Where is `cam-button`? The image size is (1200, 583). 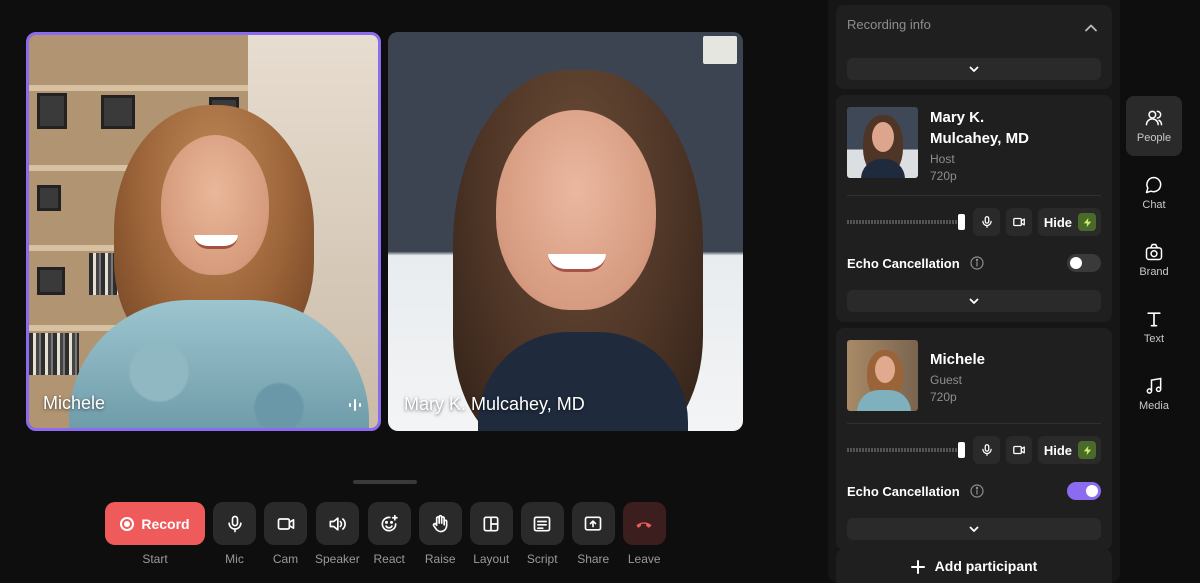
cam-button is located at coordinates (285, 523).